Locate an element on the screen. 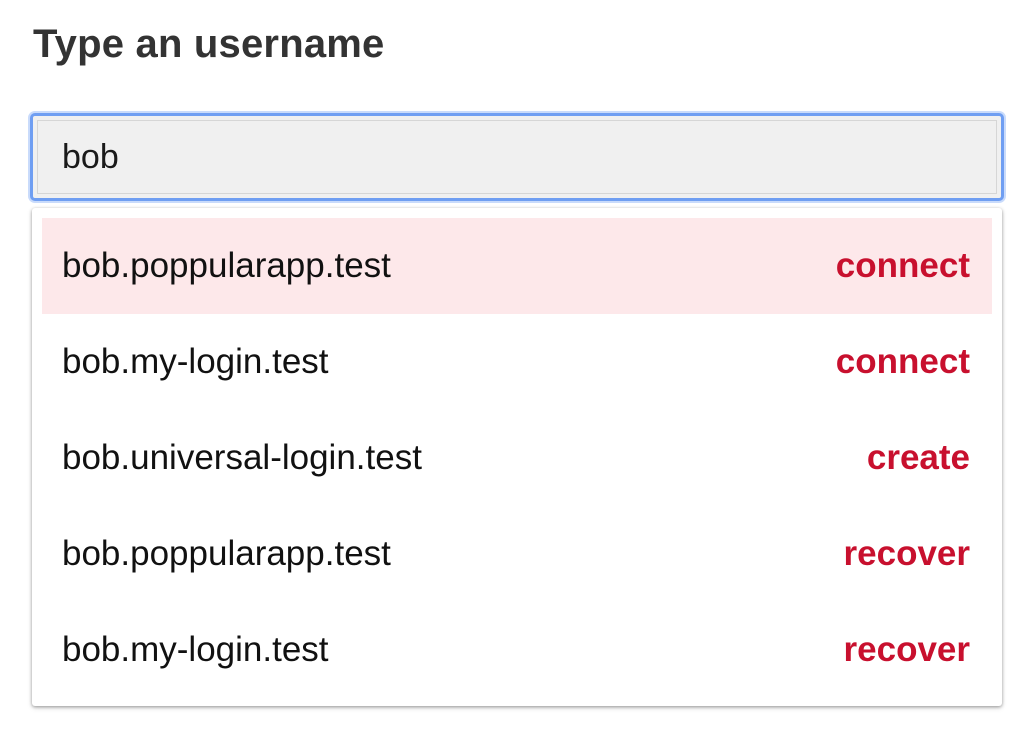 This screenshot has height=740, width=1028. suggestion-action: create is located at coordinates (918, 458).